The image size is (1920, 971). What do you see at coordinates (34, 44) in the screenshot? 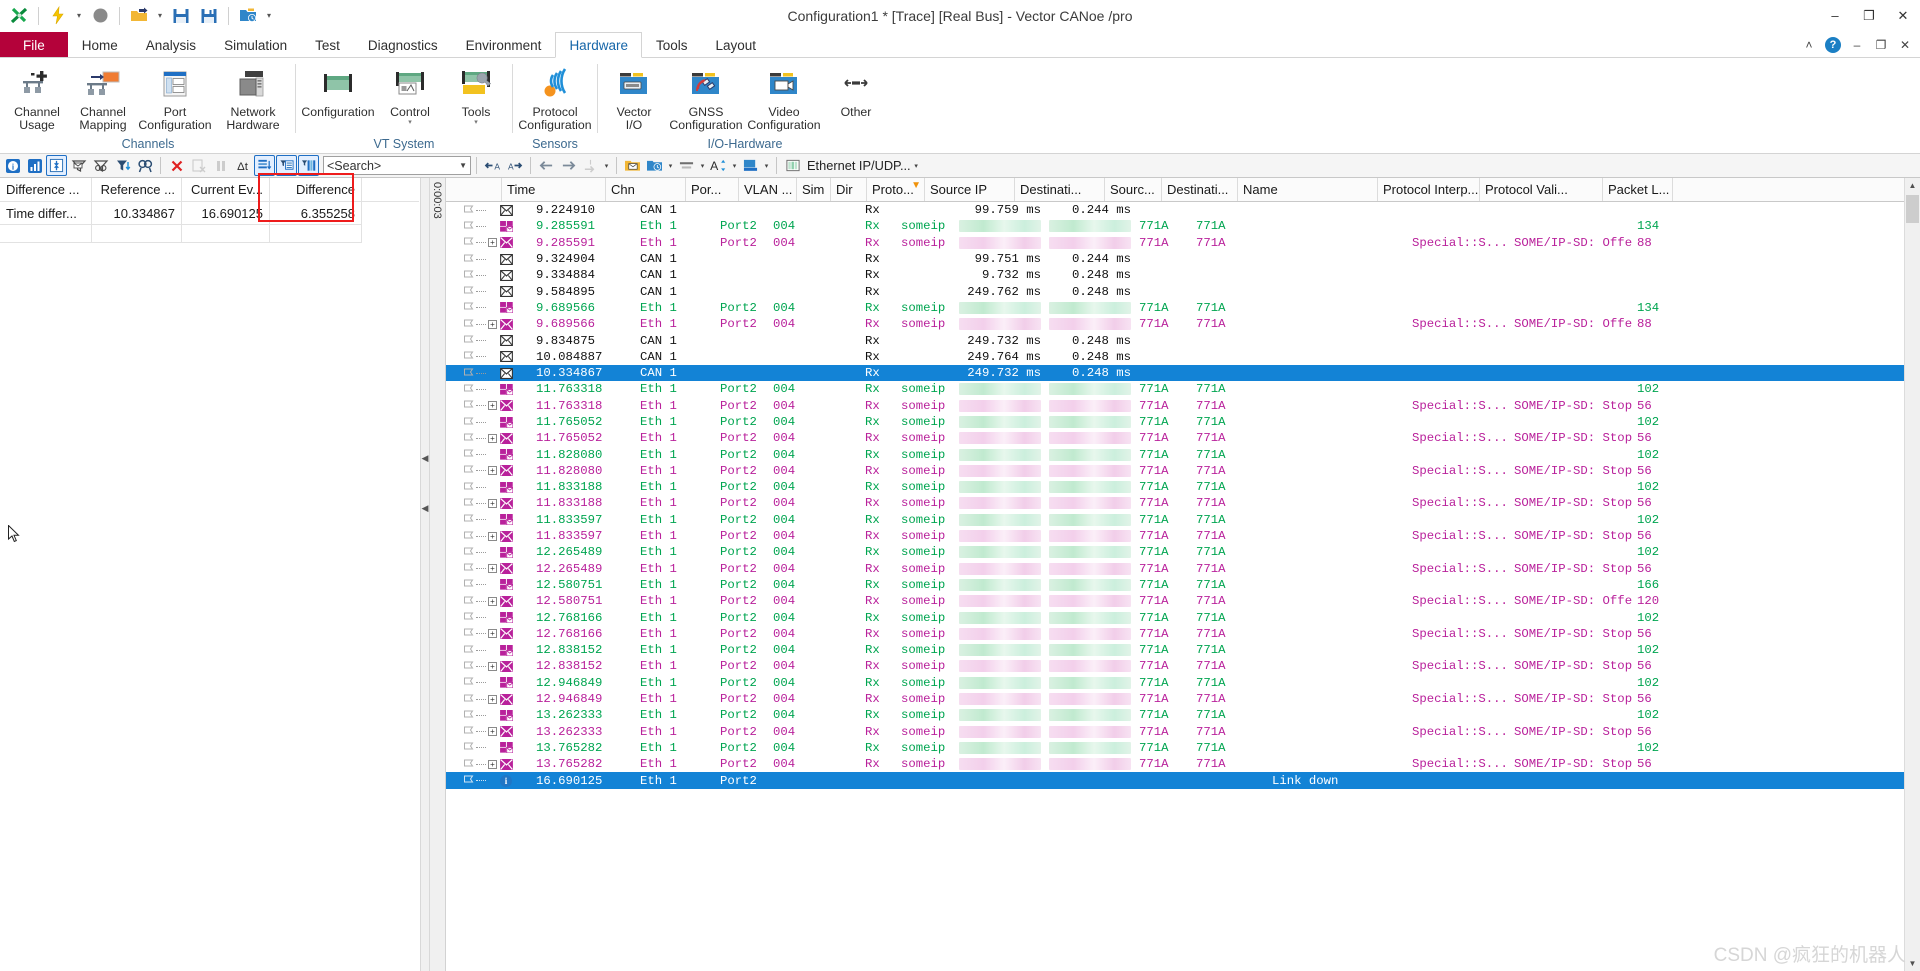
I see `tab-file: File` at bounding box center [34, 44].